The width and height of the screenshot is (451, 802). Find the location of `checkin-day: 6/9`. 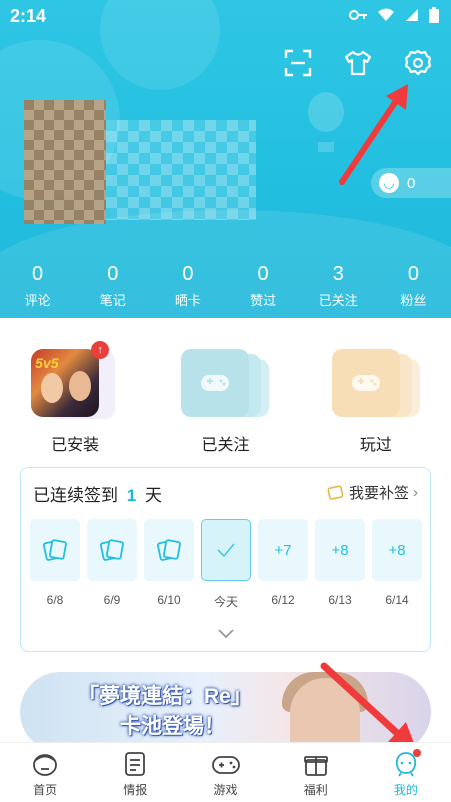

checkin-day: 6/9 is located at coordinates (112, 564).